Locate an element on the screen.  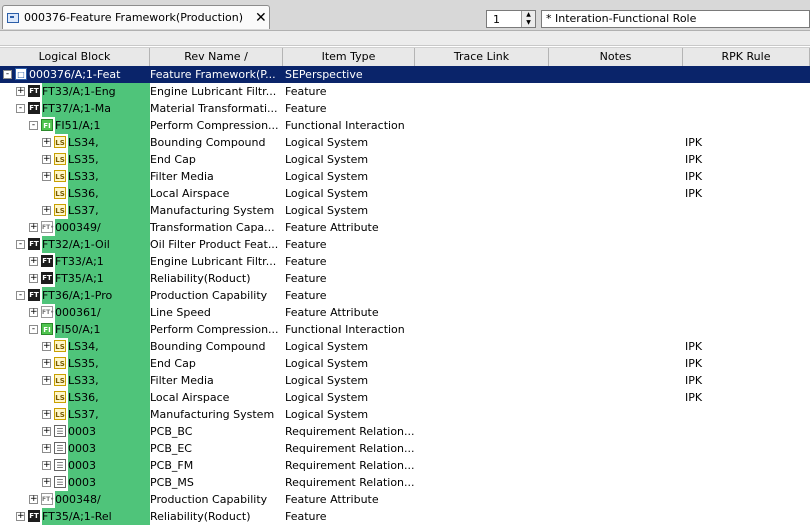
rev-name-cell: Filter Media is located at coordinates (182, 176).